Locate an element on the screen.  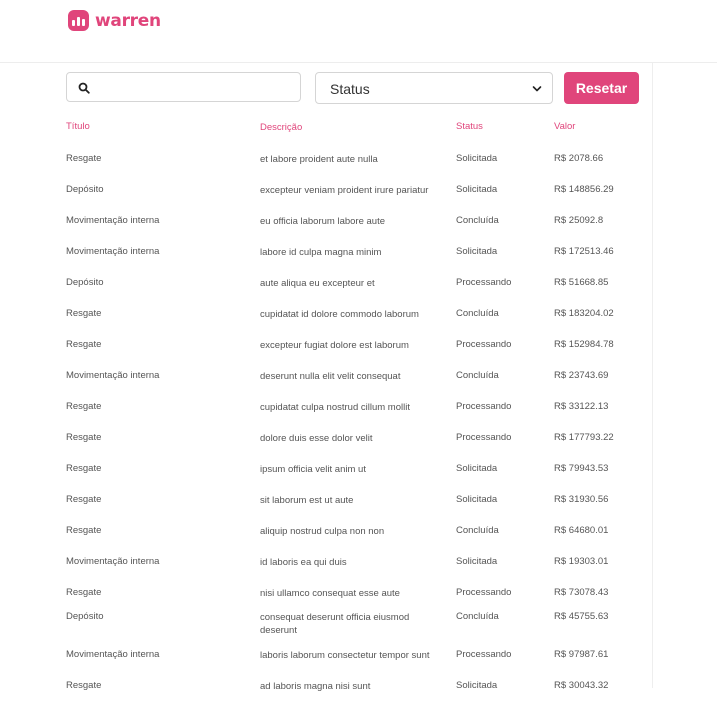
cell-value: R$ 172513.46 is located at coordinates (584, 251).